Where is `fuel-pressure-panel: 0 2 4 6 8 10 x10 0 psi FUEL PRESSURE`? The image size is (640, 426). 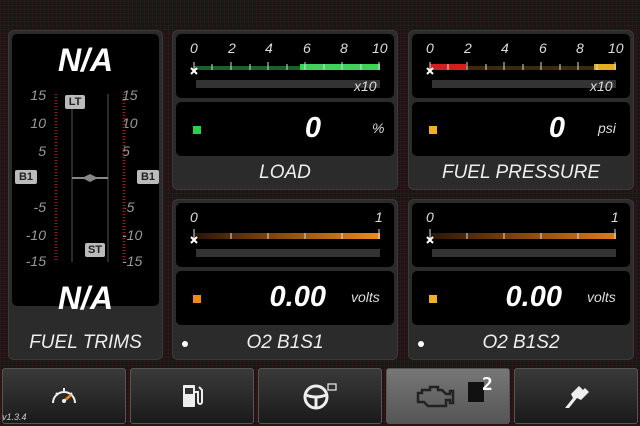 fuel-pressure-panel: 0 2 4 6 8 10 x10 0 psi FUEL PRESSURE is located at coordinates (521, 110).